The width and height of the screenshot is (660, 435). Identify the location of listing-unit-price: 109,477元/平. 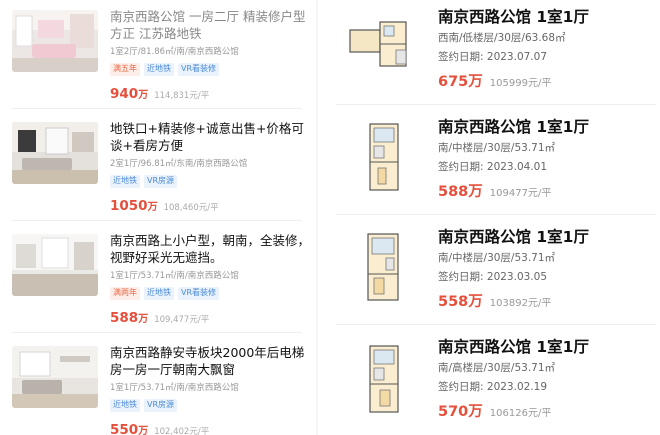
(182, 320).